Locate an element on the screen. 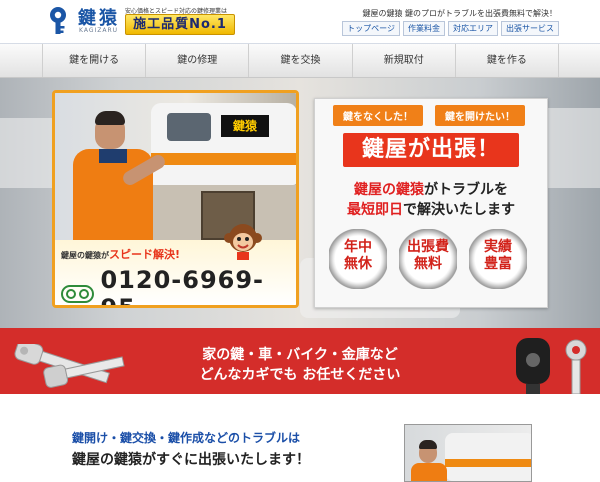 The image size is (600, 482). nav-item-make: 鍵を作る is located at coordinates (508, 60).